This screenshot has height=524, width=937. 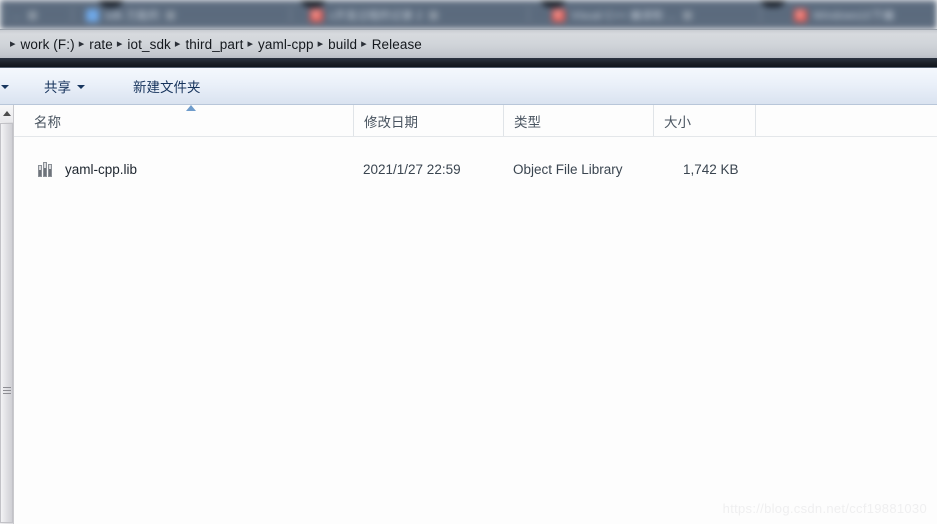 I want to click on tab-notch, so click(x=773, y=3).